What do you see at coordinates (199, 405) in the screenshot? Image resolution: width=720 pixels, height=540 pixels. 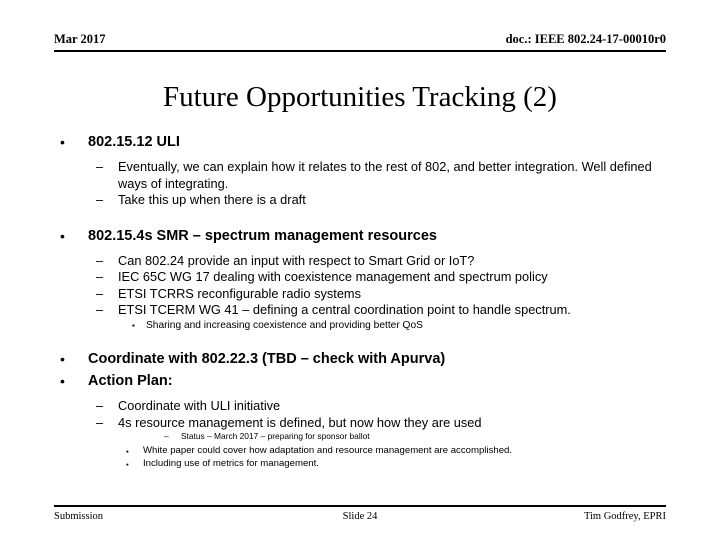 I see `bullet-text: Coordinate with ULI initiative` at bounding box center [199, 405].